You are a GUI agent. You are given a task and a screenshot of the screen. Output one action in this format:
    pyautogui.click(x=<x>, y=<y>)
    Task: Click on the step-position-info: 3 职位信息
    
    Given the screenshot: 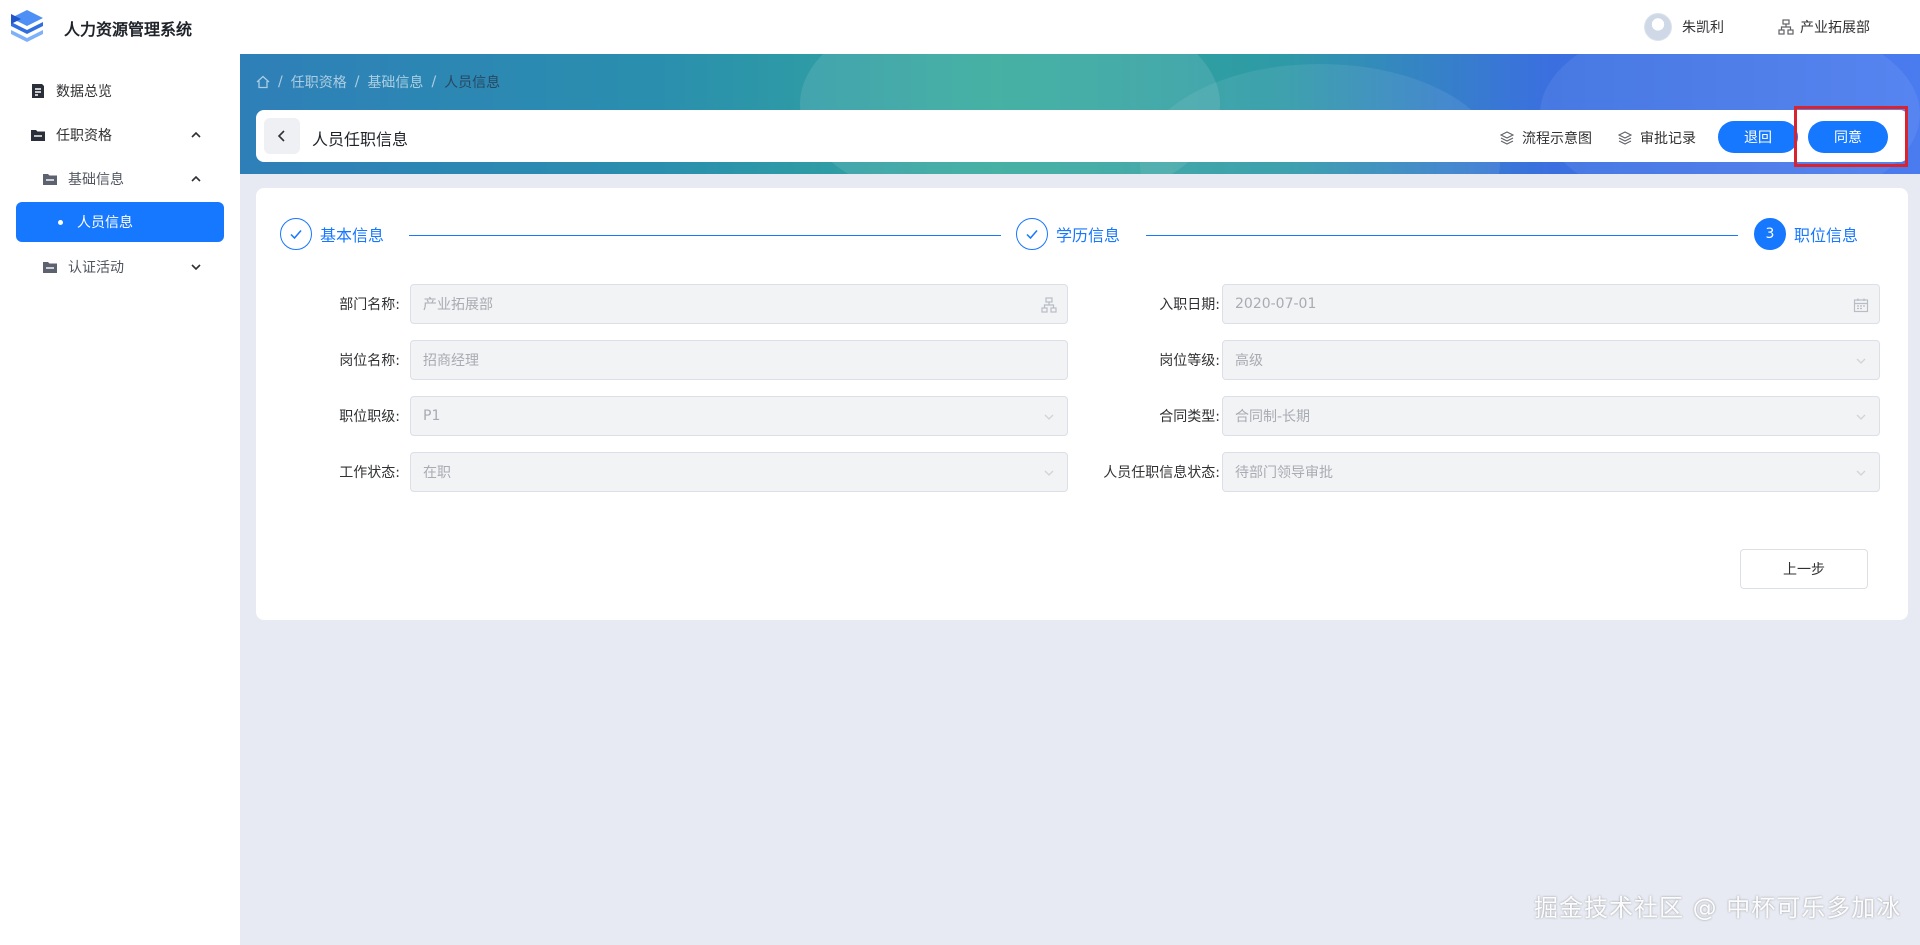 What is the action you would take?
    pyautogui.click(x=1806, y=234)
    